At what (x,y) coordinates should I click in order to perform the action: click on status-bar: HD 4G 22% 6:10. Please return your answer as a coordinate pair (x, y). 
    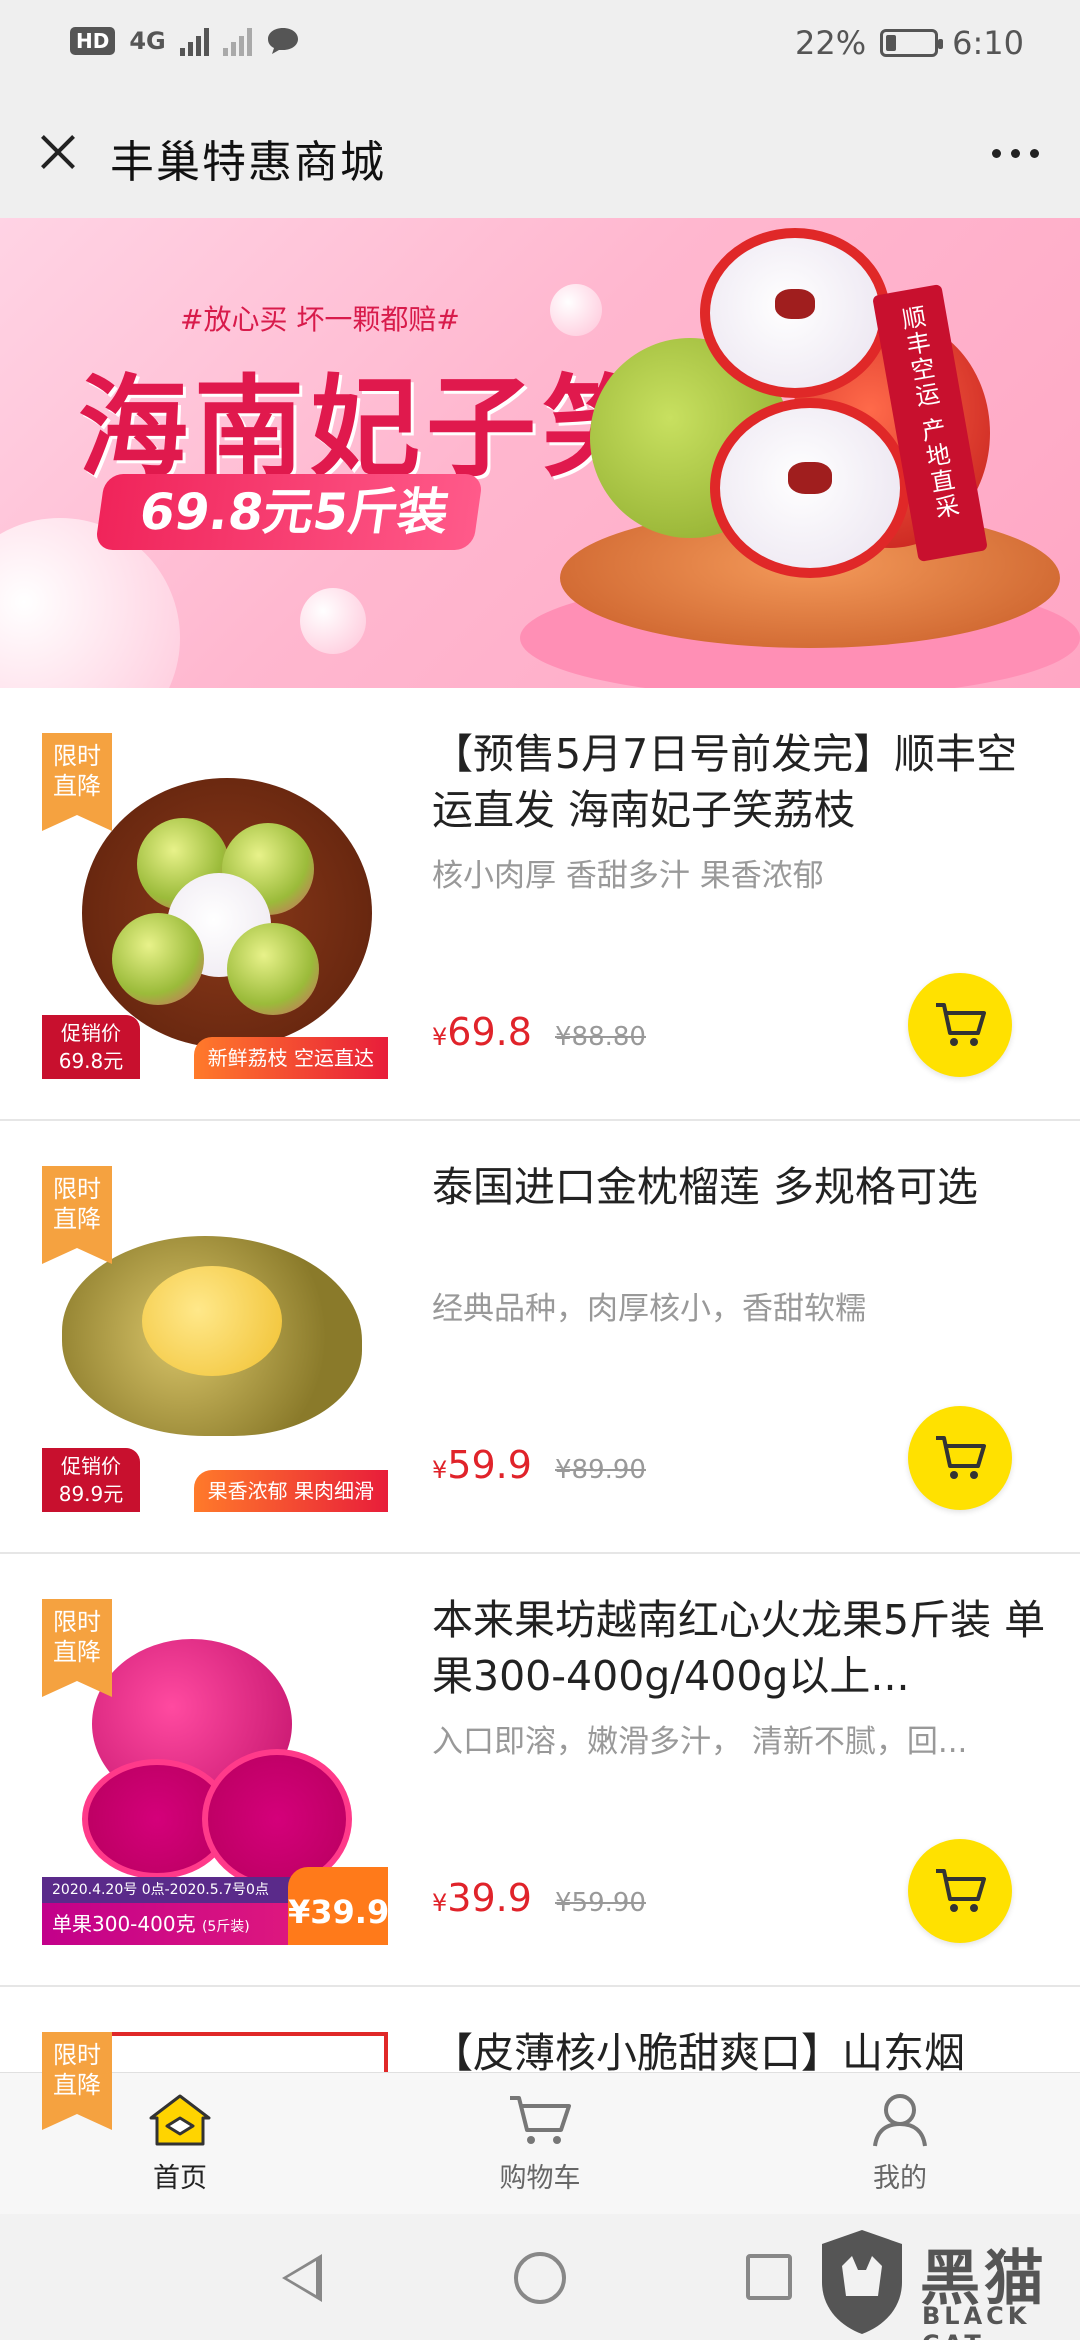
    Looking at the image, I should click on (540, 44).